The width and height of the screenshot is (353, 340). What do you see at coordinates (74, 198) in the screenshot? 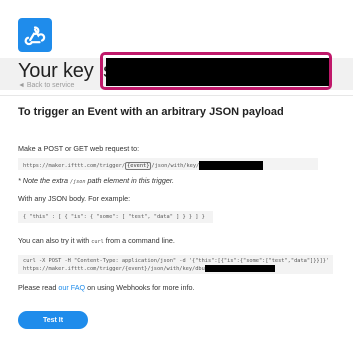
I see `json-intro-text: With any JSON body. For example:` at bounding box center [74, 198].